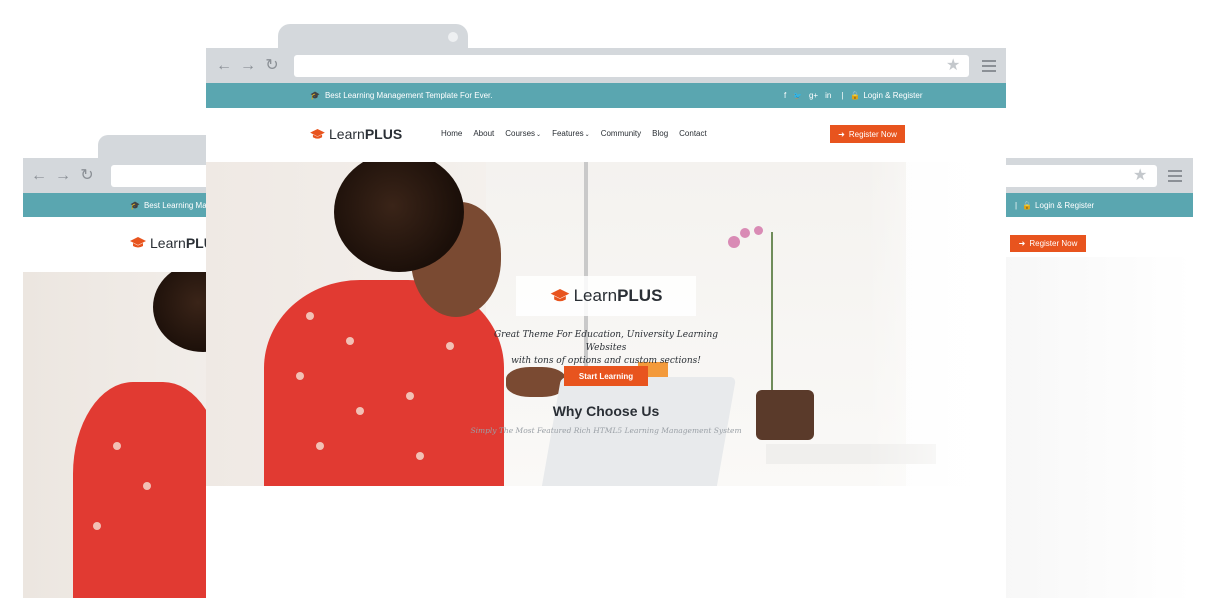  Describe the element at coordinates (175, 205) in the screenshot. I see `topbar-tagline-left: Best Learning Ma` at that location.